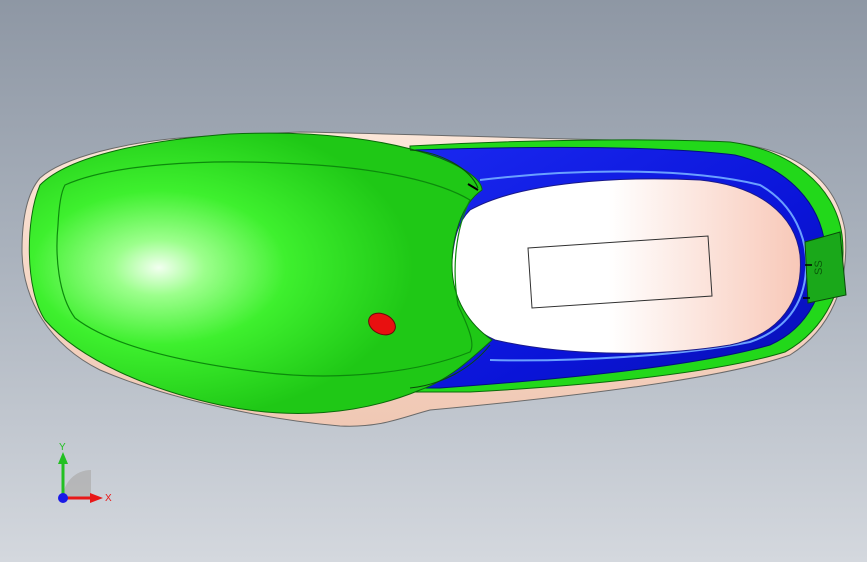 The width and height of the screenshot is (867, 562). What do you see at coordinates (96, 498) in the screenshot?
I see `x-axis-arrow` at bounding box center [96, 498].